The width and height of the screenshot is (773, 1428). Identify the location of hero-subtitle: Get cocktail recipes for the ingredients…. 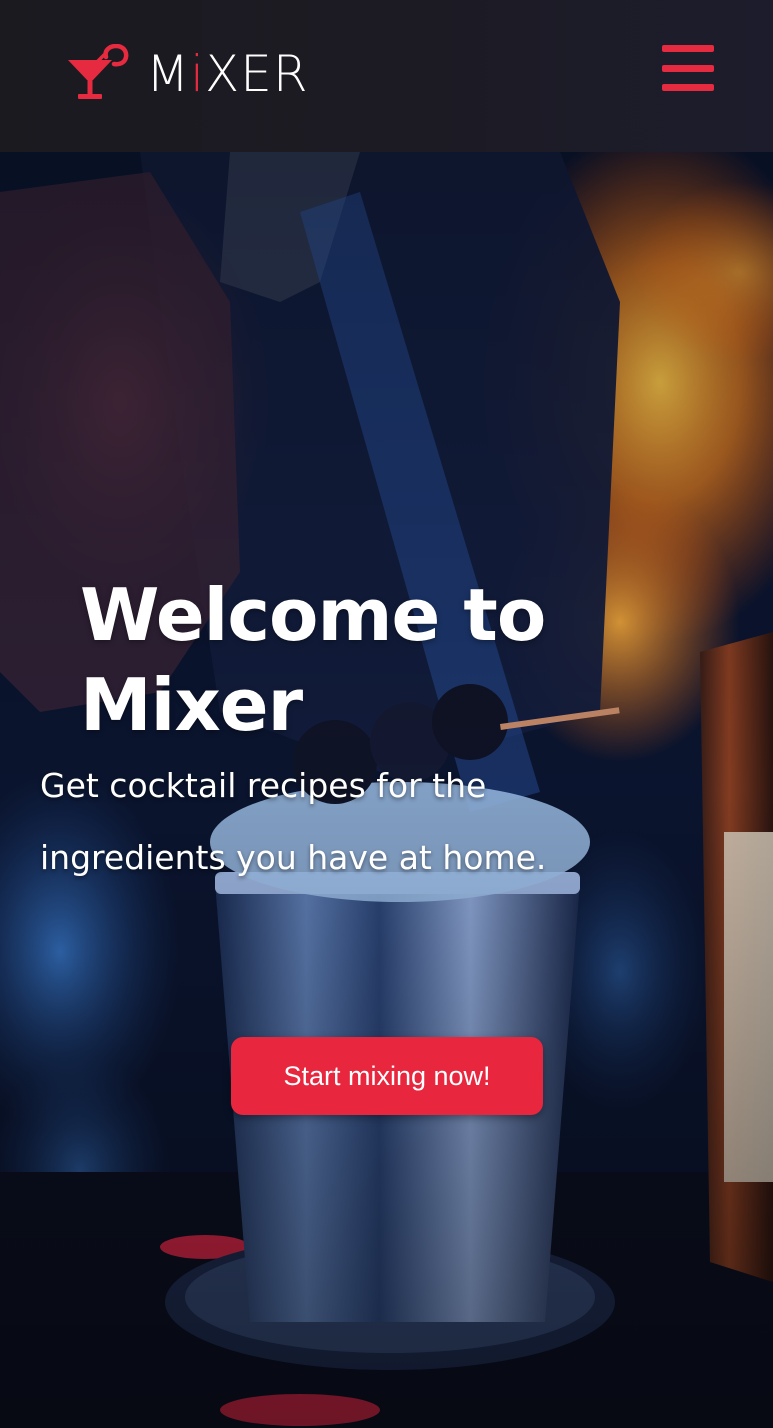
(293, 821).